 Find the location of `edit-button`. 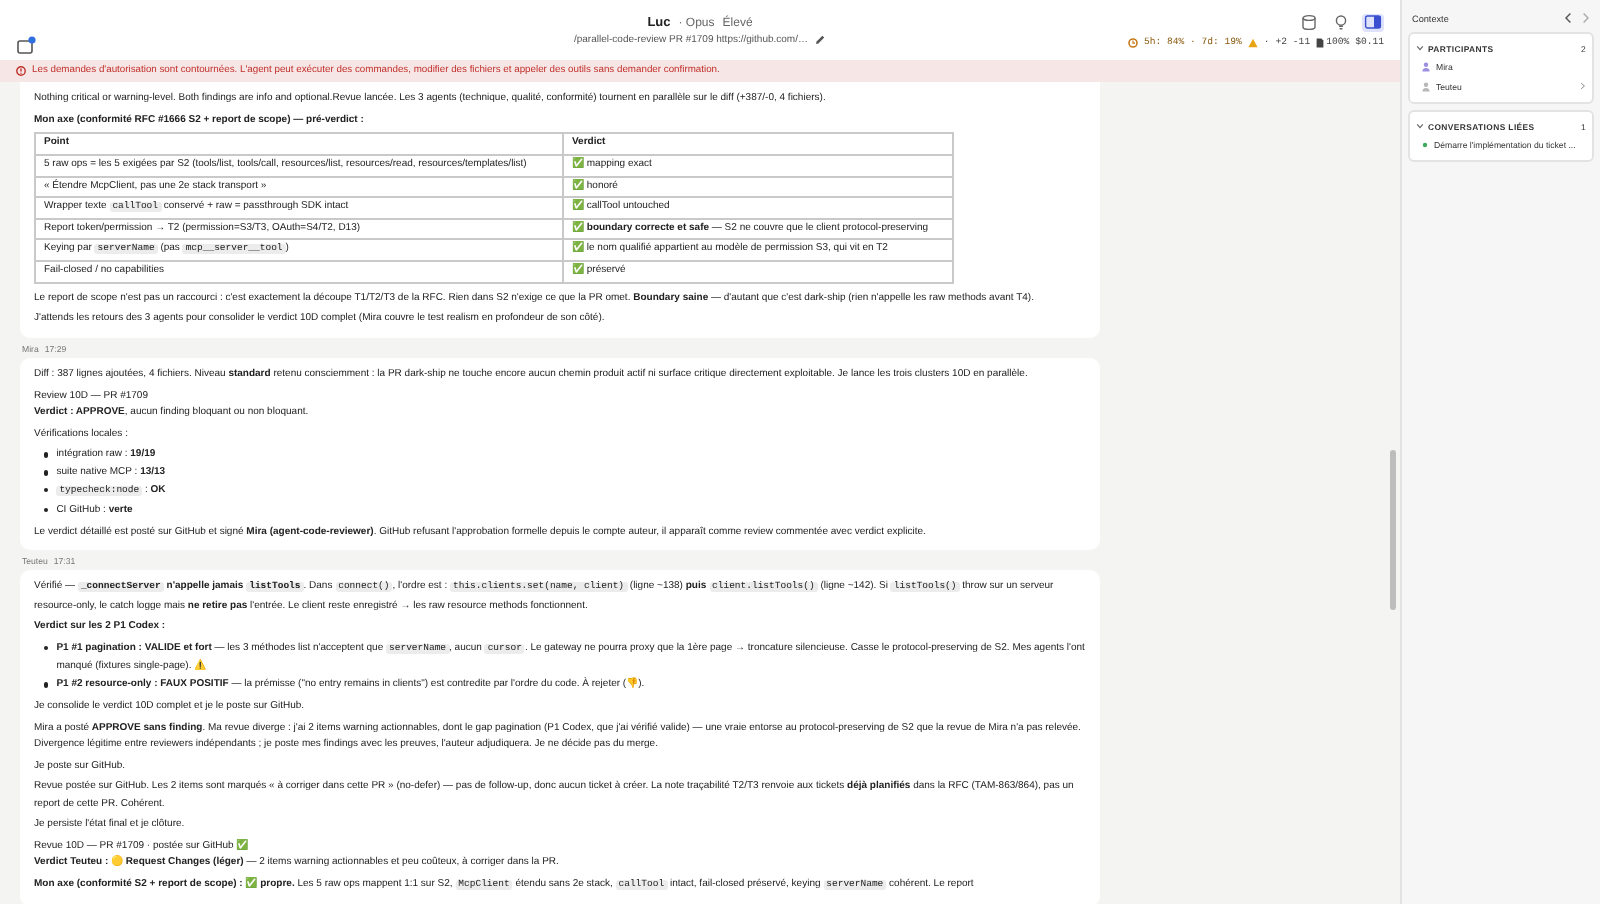

edit-button is located at coordinates (820, 40).